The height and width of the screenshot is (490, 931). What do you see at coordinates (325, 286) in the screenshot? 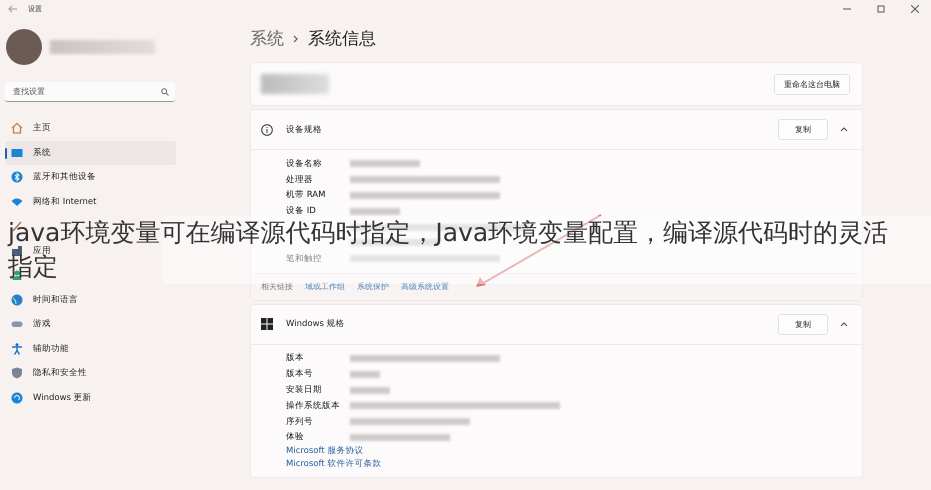
I see `related-link: 域或工作组` at bounding box center [325, 286].